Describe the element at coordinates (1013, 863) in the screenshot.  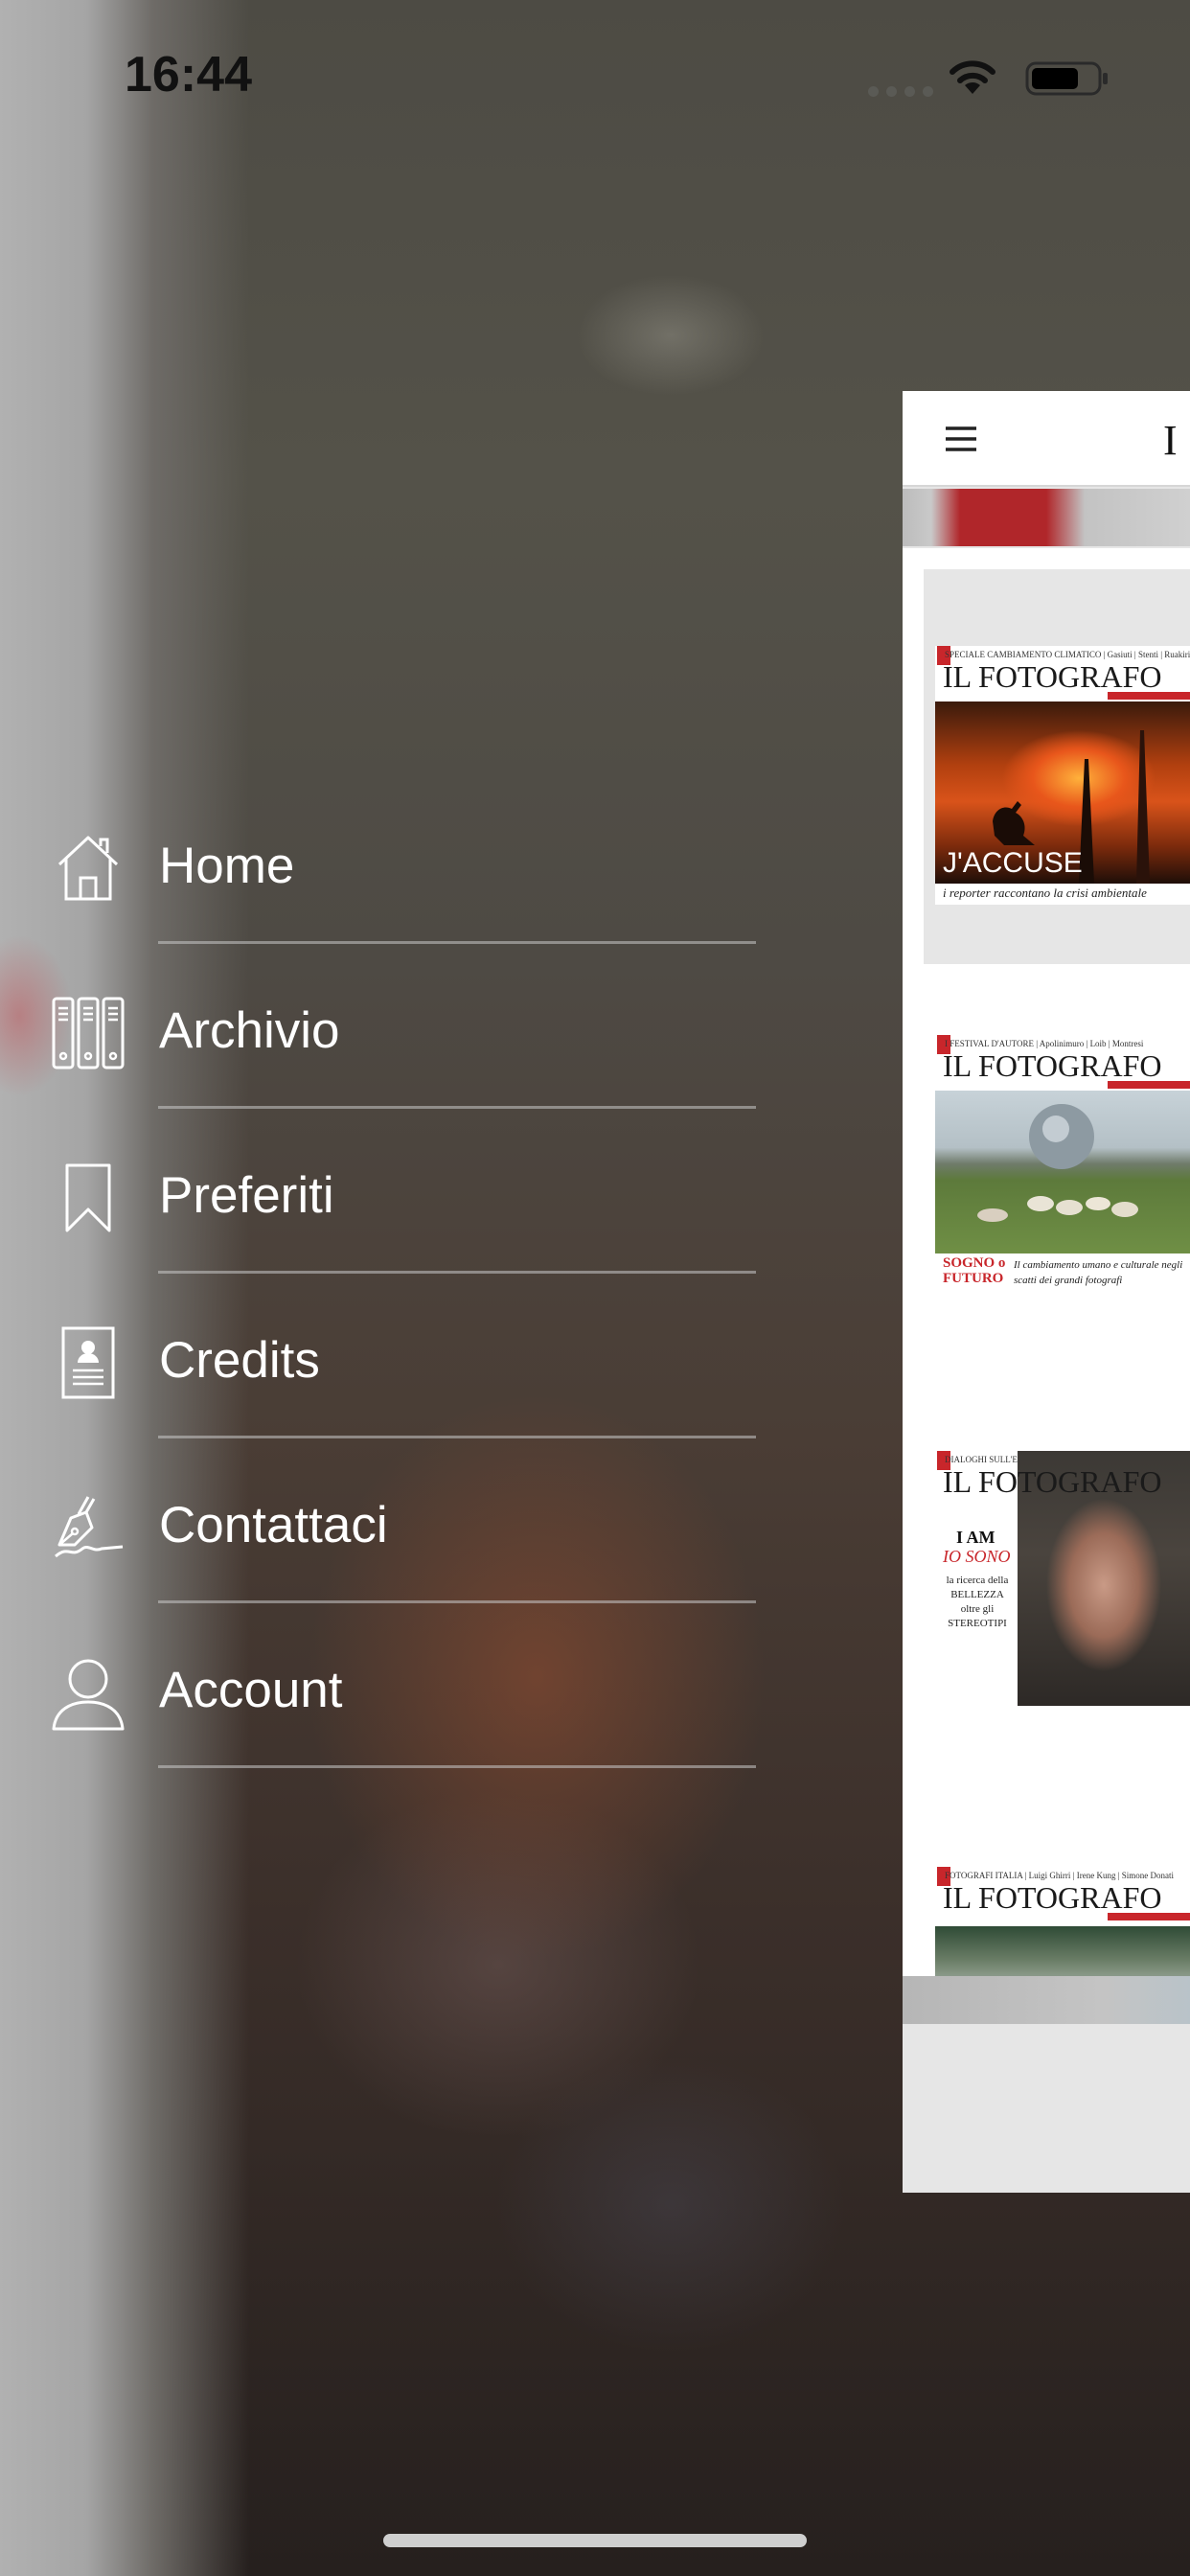
I see `cover-headline: J'ACCUSE` at that location.